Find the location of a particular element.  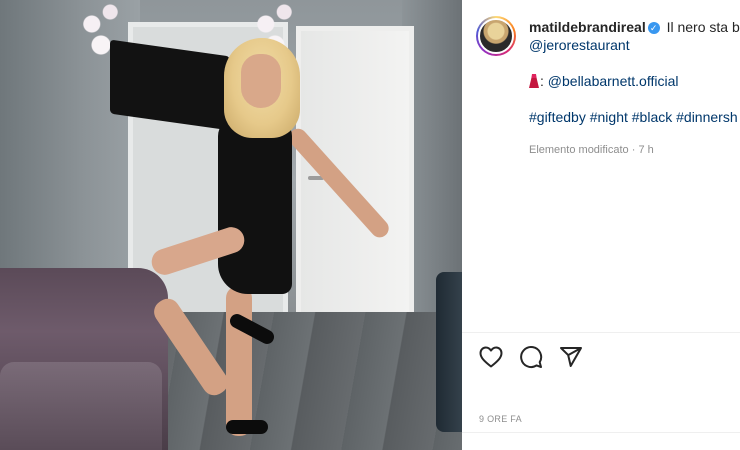

verified-badge-icon: ✓ is located at coordinates (653, 28).